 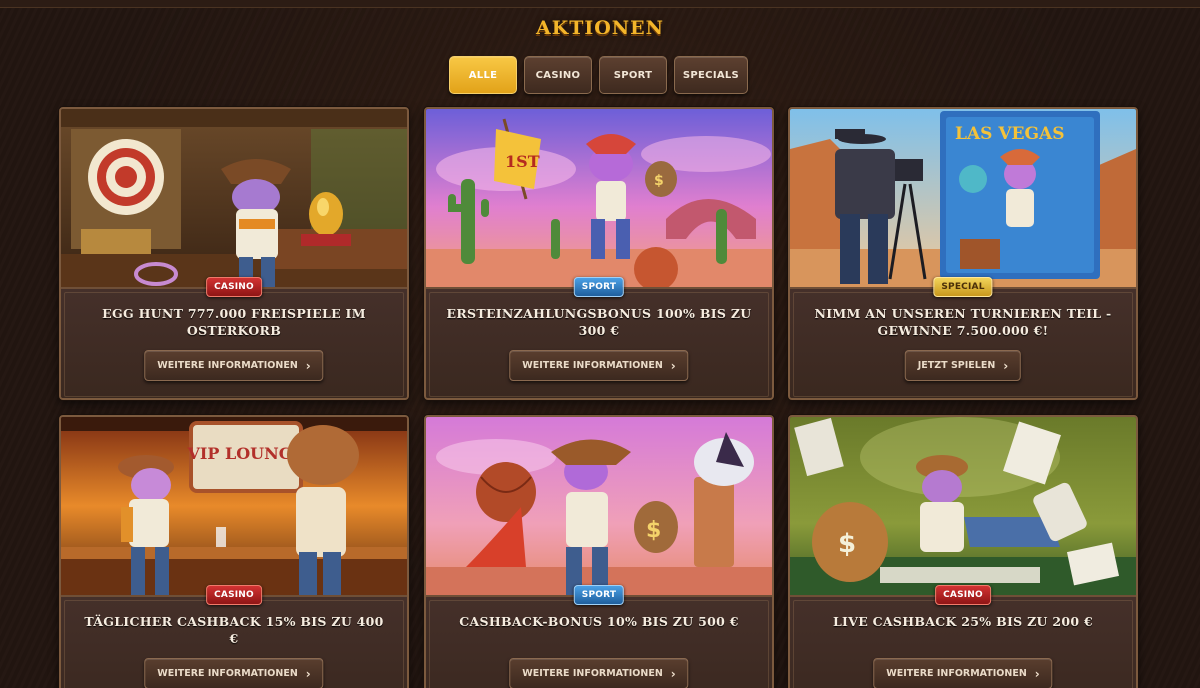 What do you see at coordinates (234, 506) in the screenshot?
I see `promo-image-daily-cashback: VIP LOUNGE` at bounding box center [234, 506].